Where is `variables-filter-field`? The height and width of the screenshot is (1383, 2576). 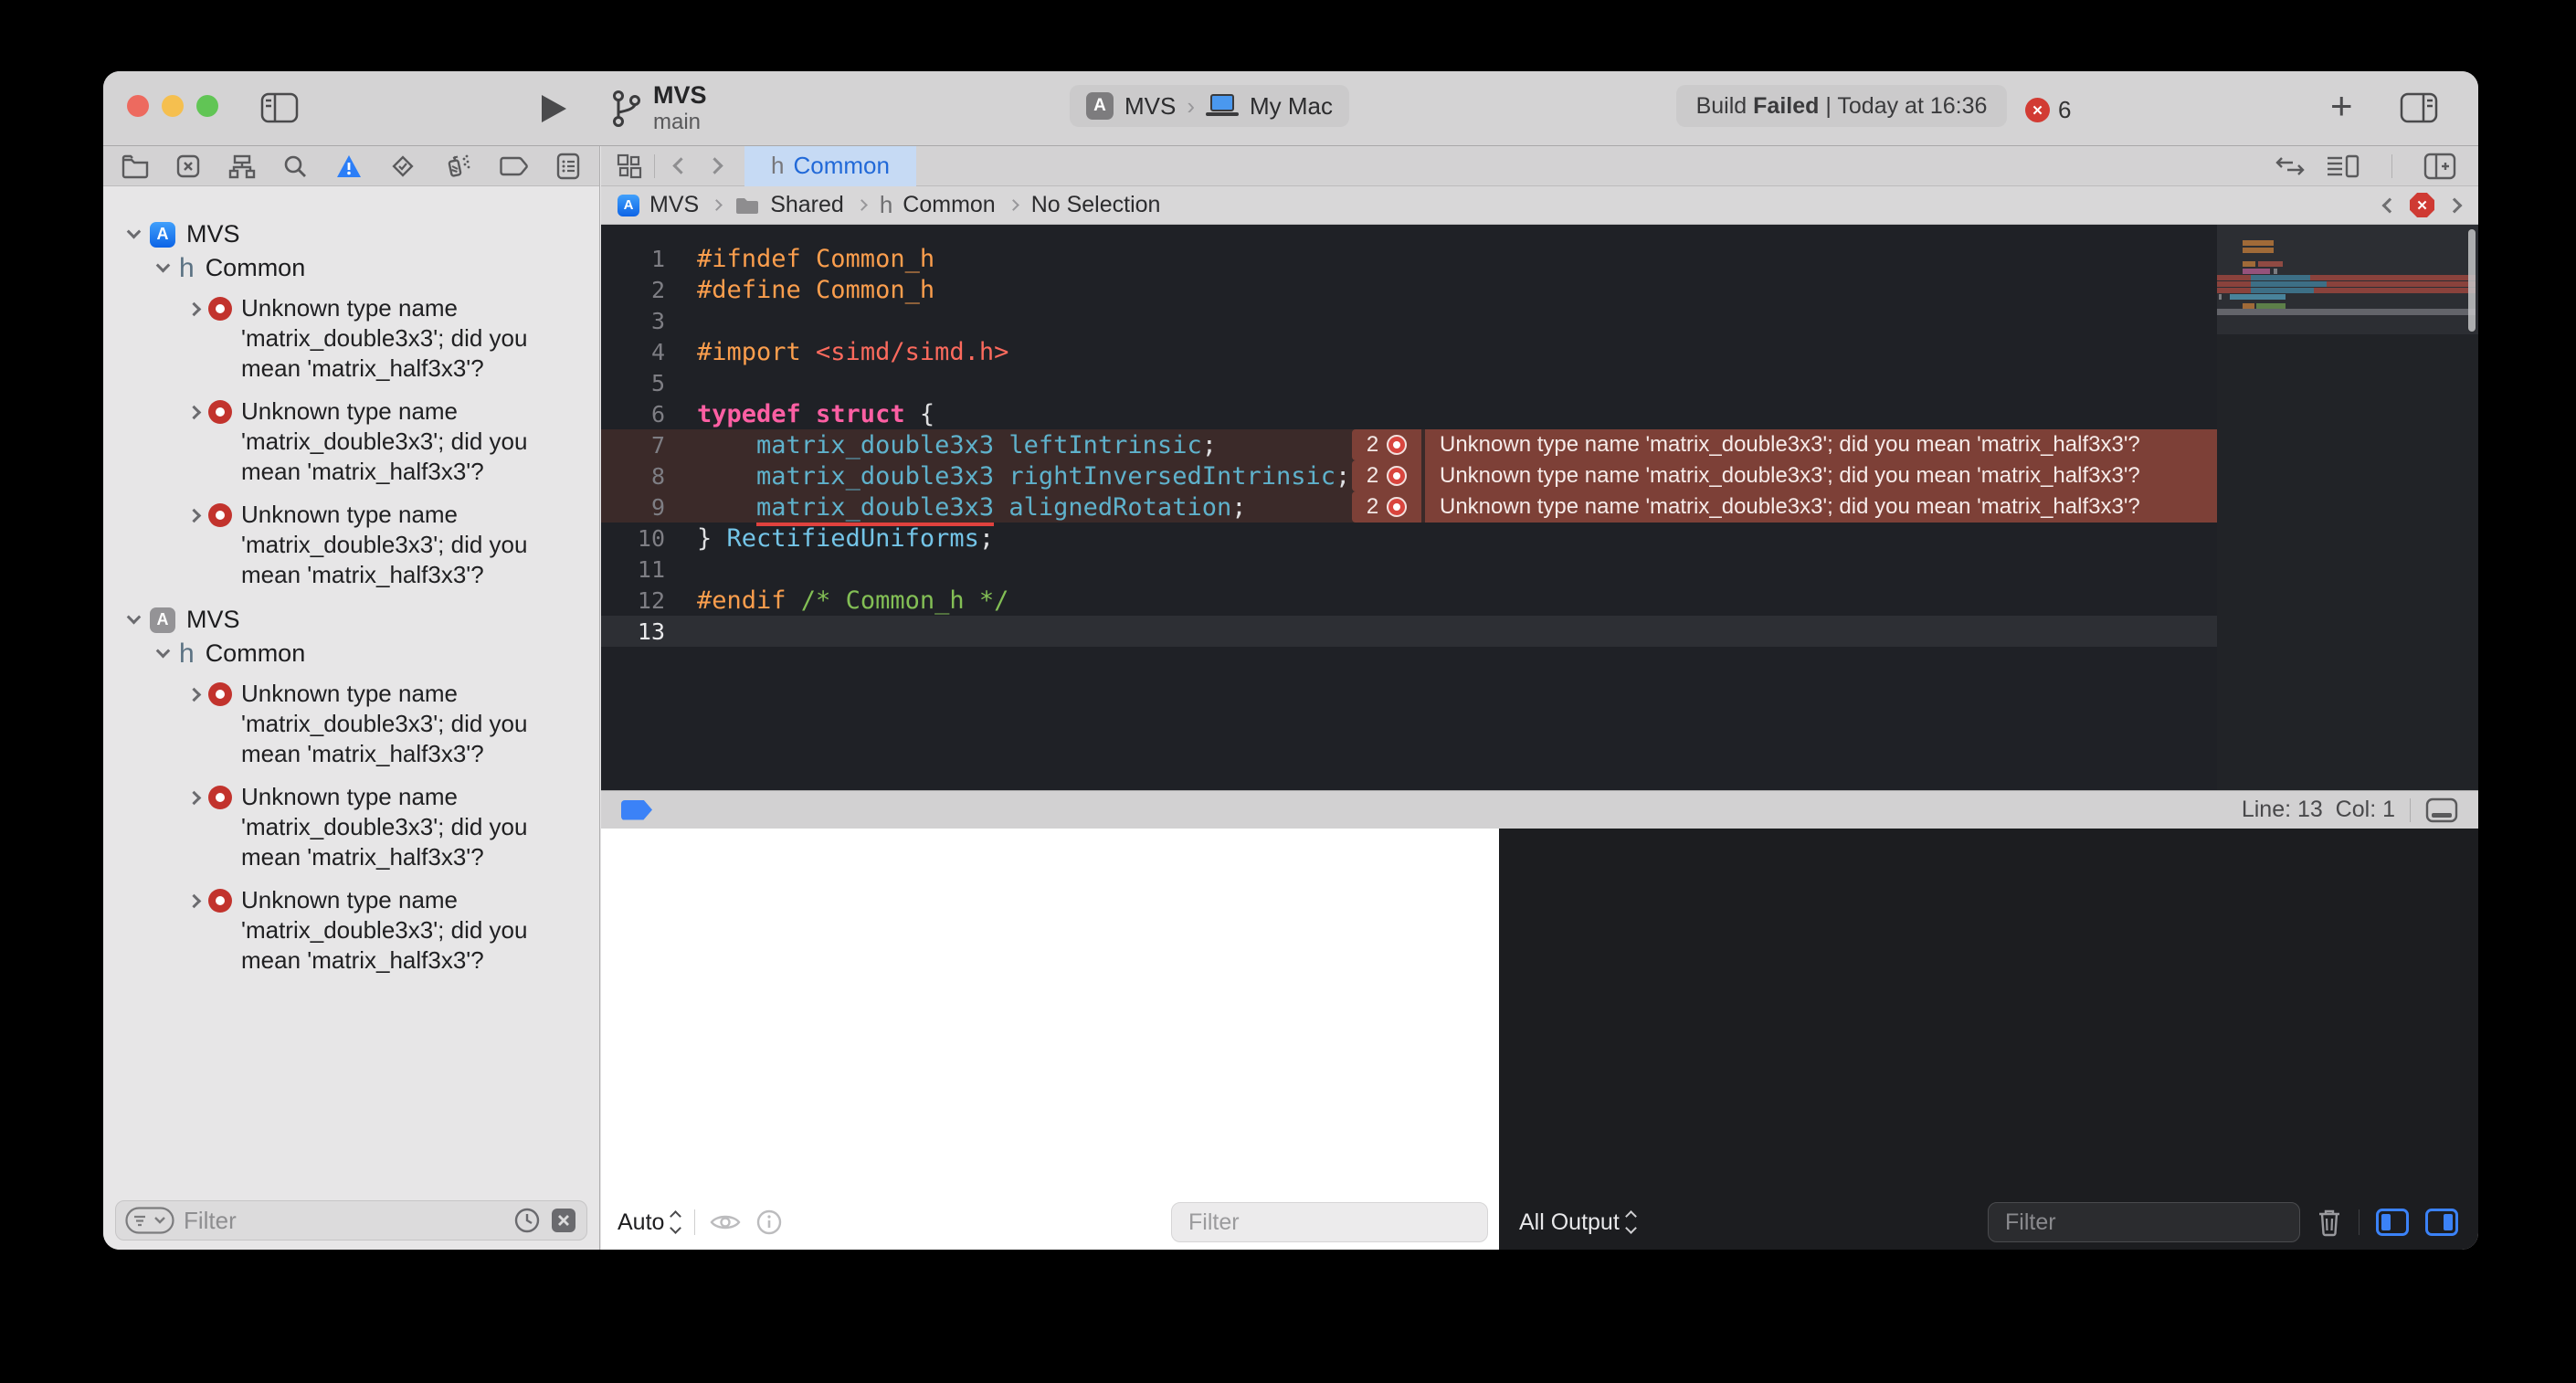
variables-filter-field is located at coordinates (1329, 1222).